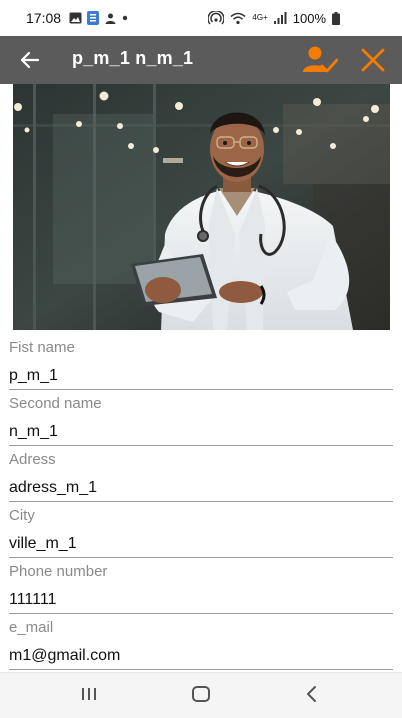  Describe the element at coordinates (30, 60) in the screenshot. I see `back-arrow-icon` at that location.